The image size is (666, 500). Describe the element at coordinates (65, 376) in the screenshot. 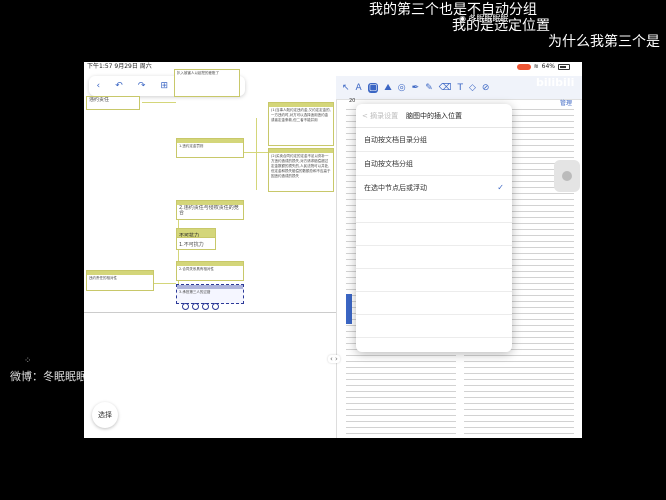

I see `weibo-name: 冬眠眠眠` at that location.